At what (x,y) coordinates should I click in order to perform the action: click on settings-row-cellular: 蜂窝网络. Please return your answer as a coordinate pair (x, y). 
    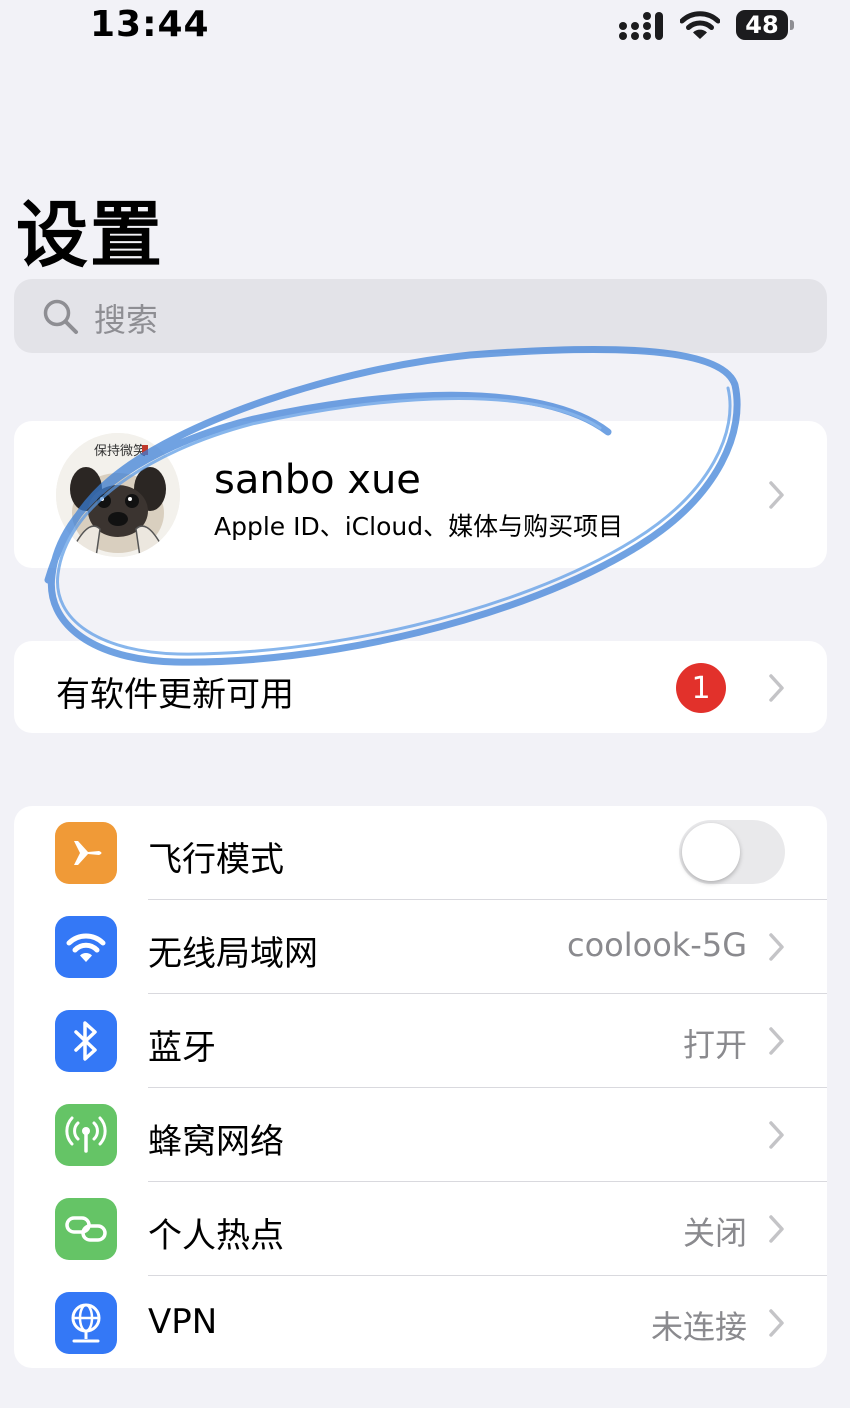
    Looking at the image, I should click on (420, 1135).